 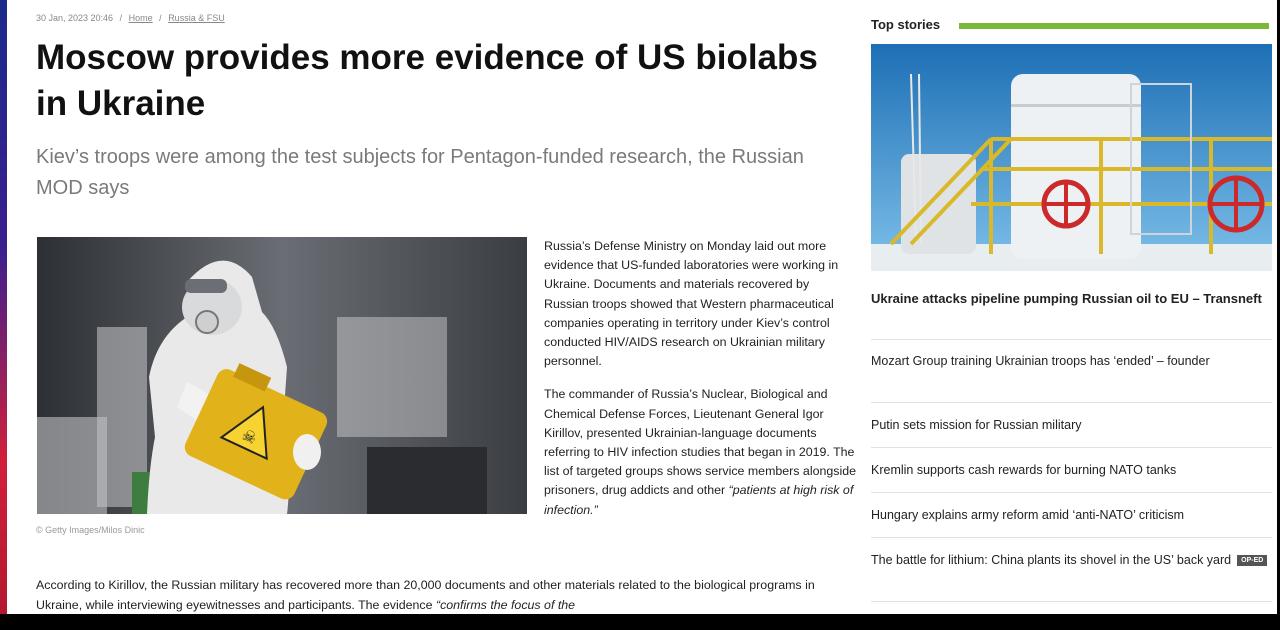 I want to click on article-date: 30 Jan, 2023 20:46, so click(x=75, y=18).